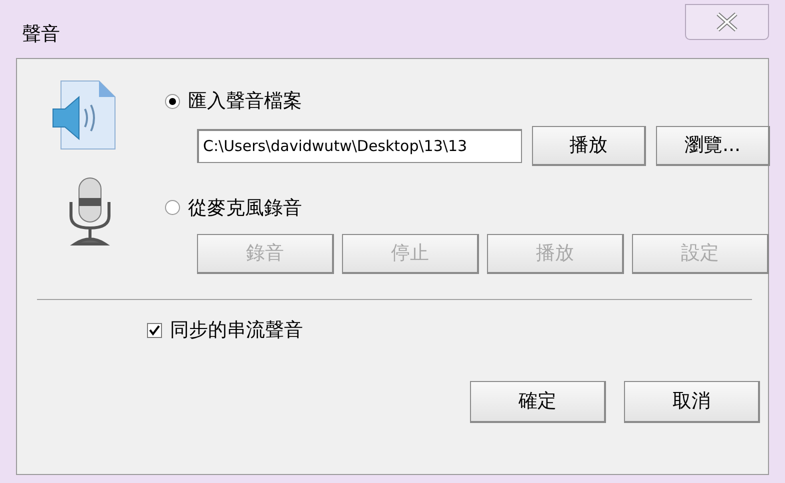 This screenshot has height=483, width=785. What do you see at coordinates (41, 34) in the screenshot?
I see `window-title: 聲音` at bounding box center [41, 34].